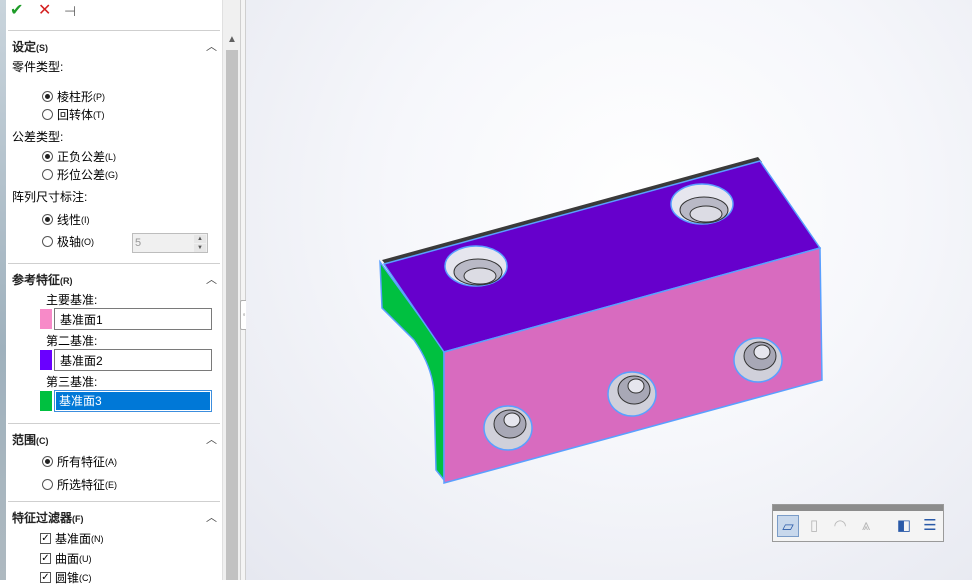 The image size is (972, 586). Describe the element at coordinates (930, 526) in the screenshot. I see `align-planes-icon: ☰` at that location.